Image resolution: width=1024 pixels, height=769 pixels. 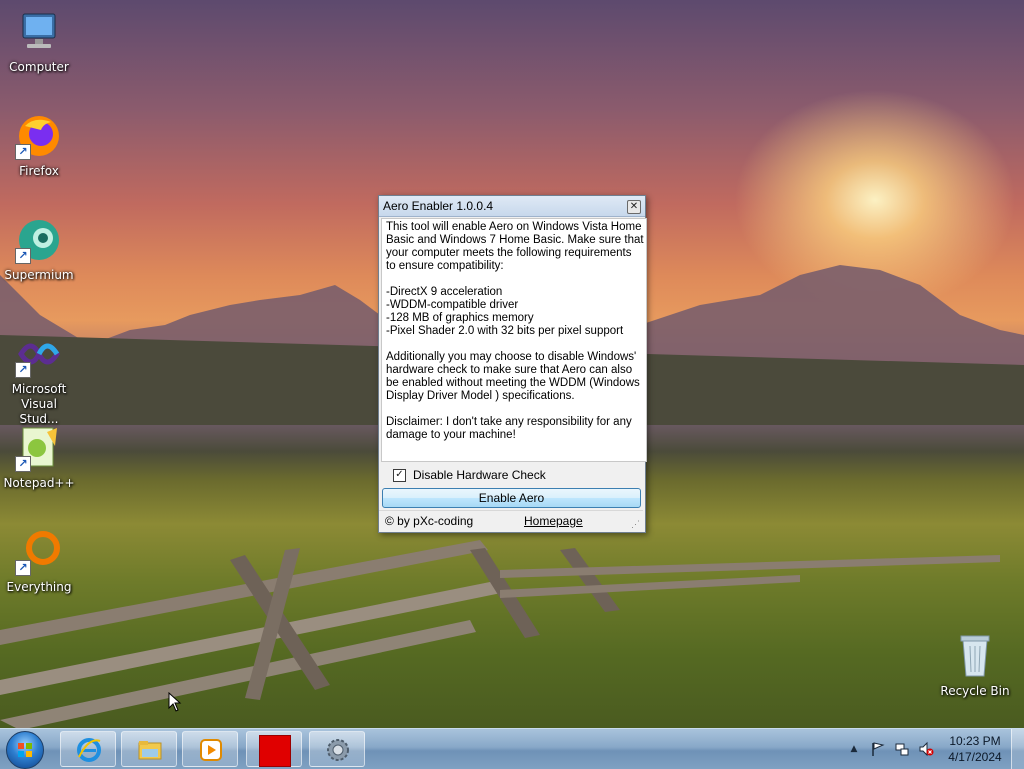 I want to click on show-hidden-icons-chevron-icon: ▲, so click(x=854, y=749).